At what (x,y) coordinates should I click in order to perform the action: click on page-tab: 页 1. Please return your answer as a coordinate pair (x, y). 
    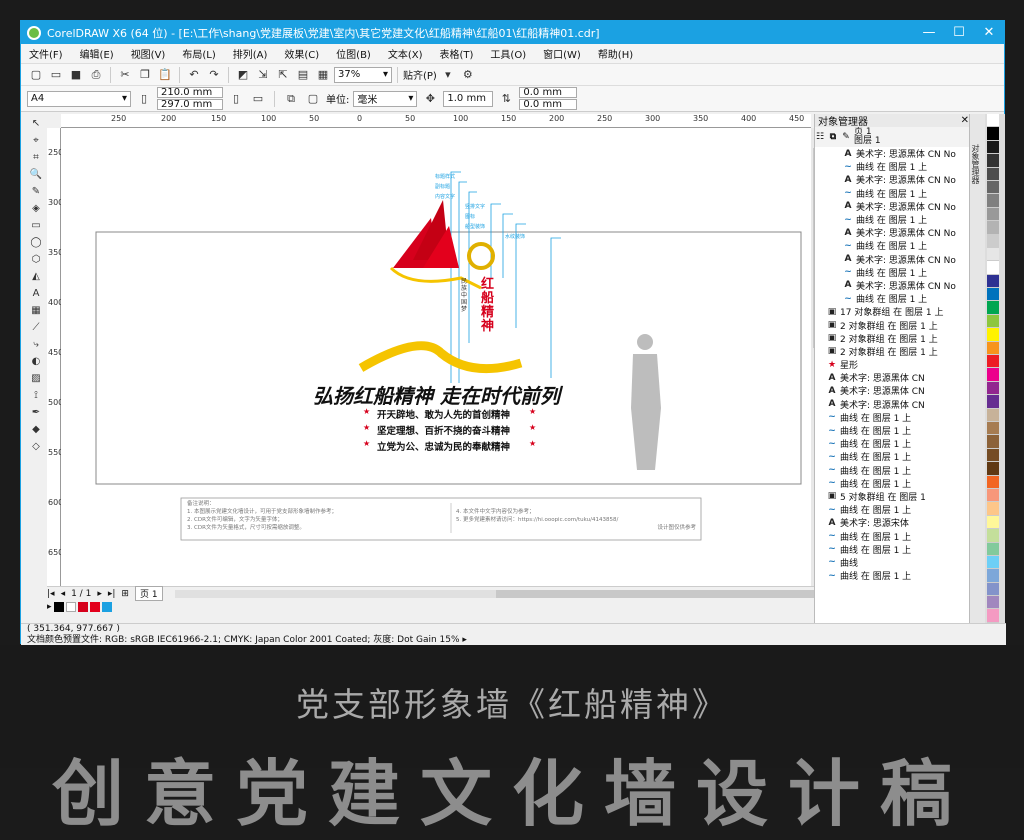
    Looking at the image, I should click on (148, 593).